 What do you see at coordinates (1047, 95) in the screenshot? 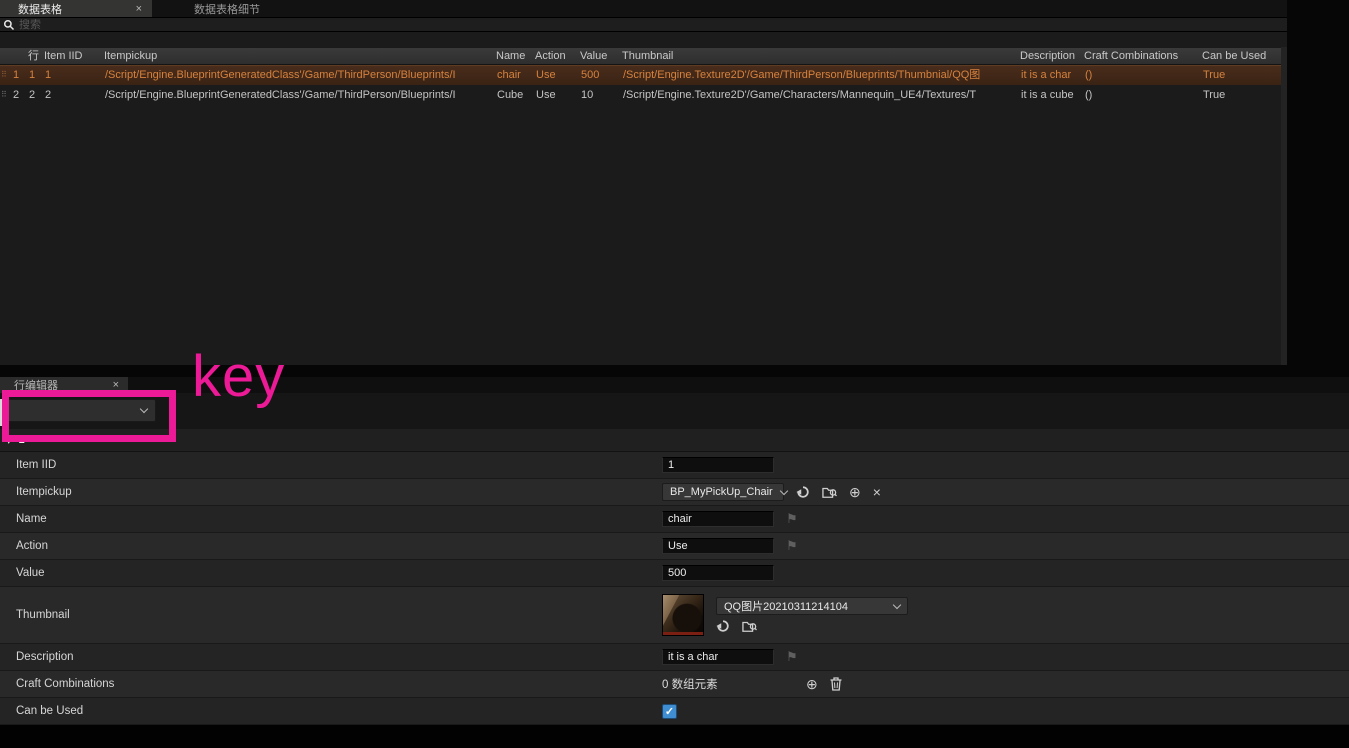
I see `cell-description: it is a cube` at bounding box center [1047, 95].